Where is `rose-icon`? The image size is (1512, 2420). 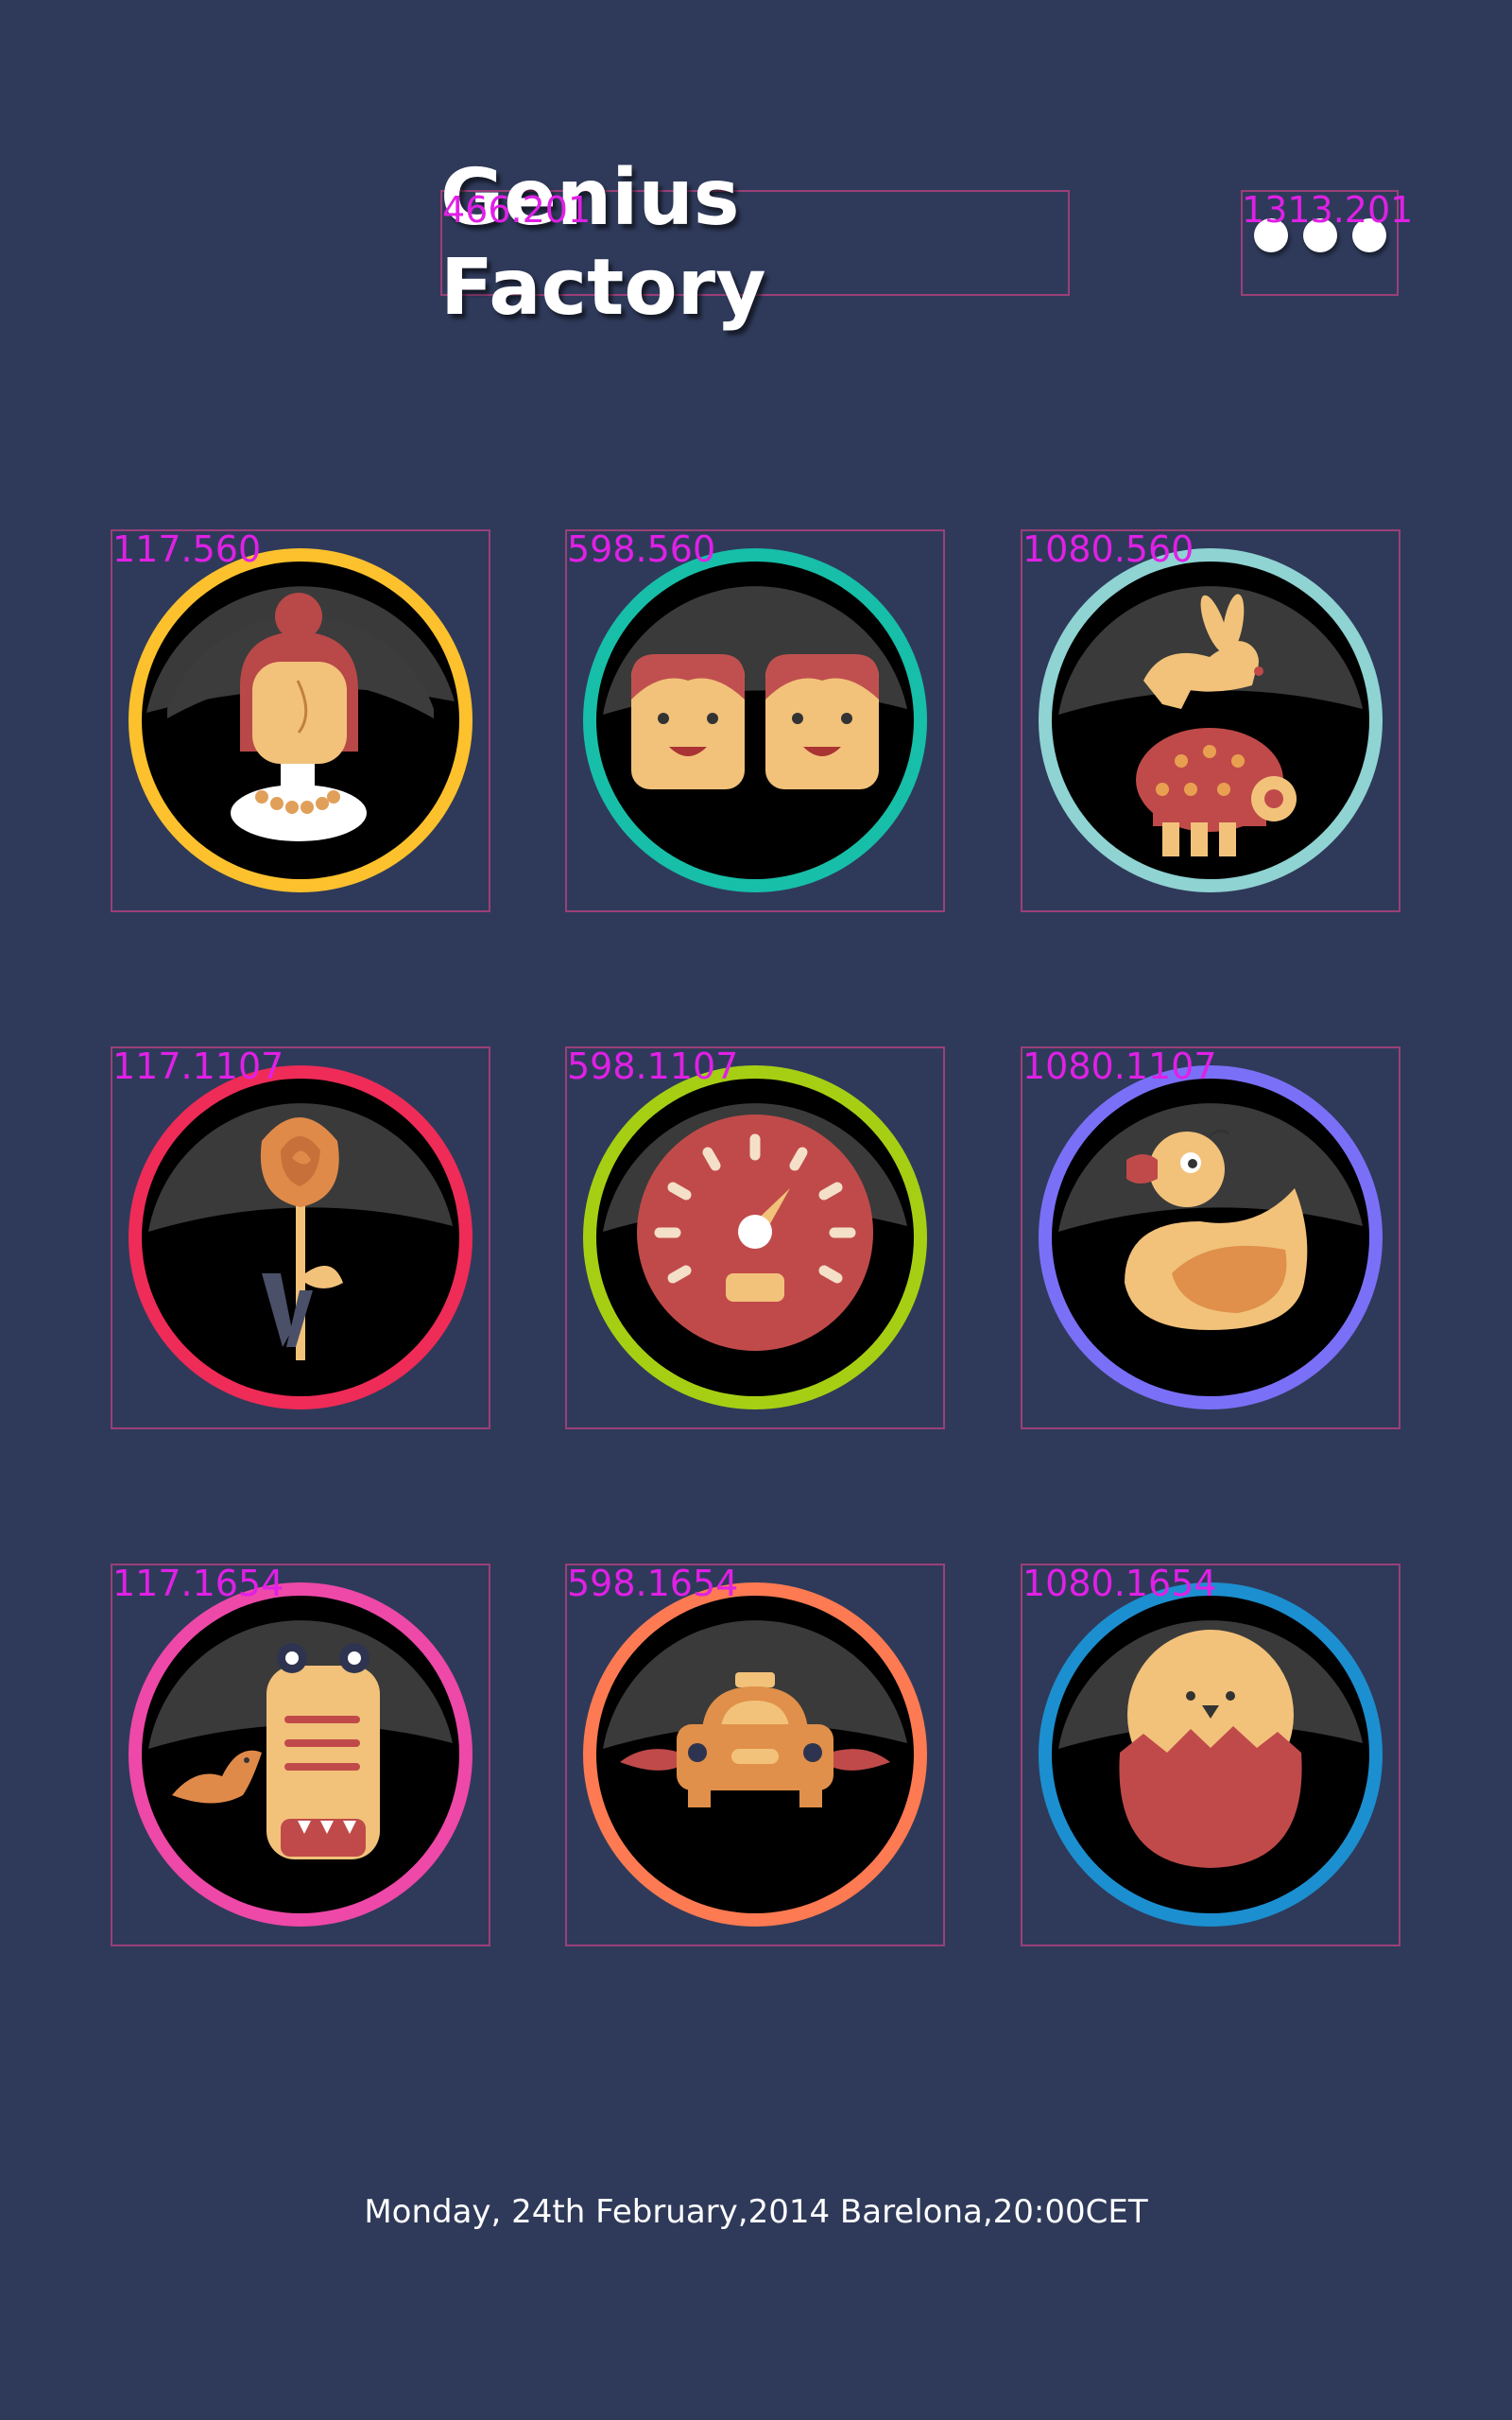 rose-icon is located at coordinates (300, 1237).